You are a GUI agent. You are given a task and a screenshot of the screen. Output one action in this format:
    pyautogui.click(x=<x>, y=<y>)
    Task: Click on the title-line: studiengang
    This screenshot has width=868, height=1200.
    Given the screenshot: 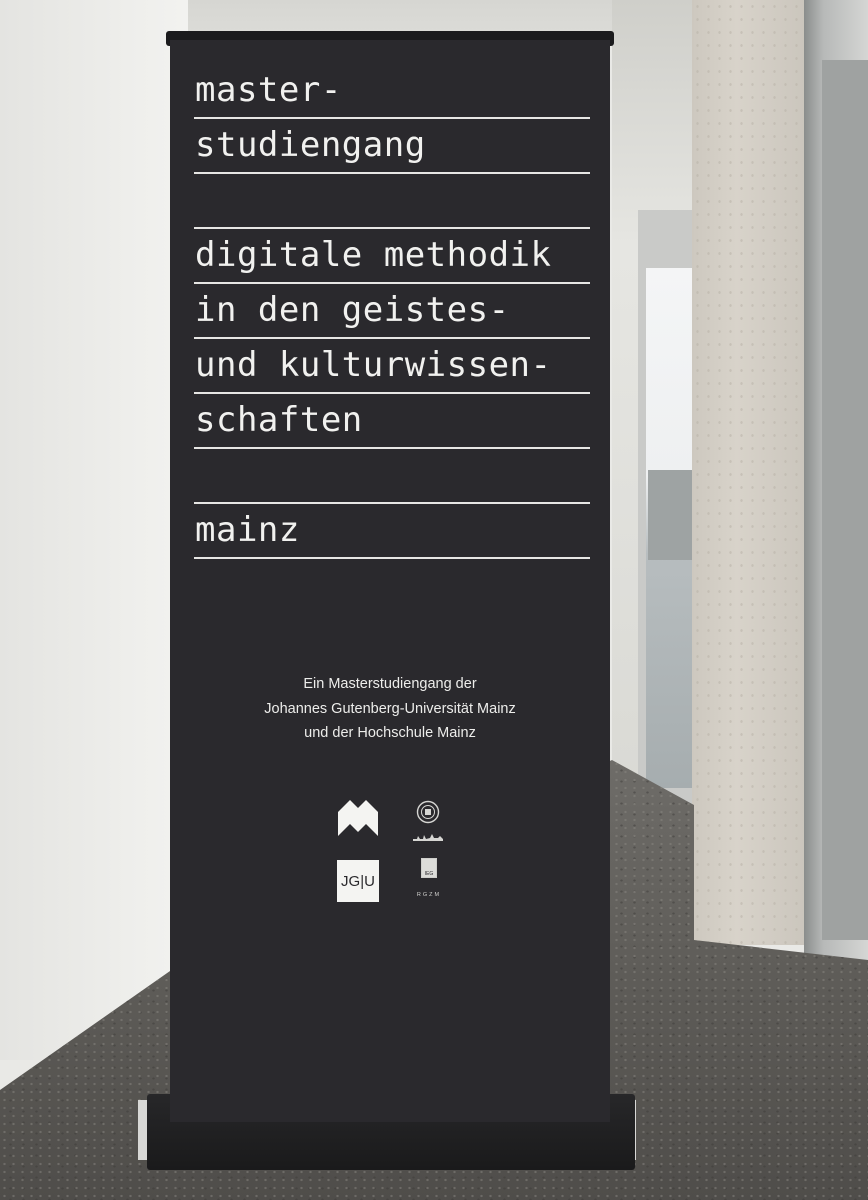 What is the action you would take?
    pyautogui.click(x=392, y=146)
    